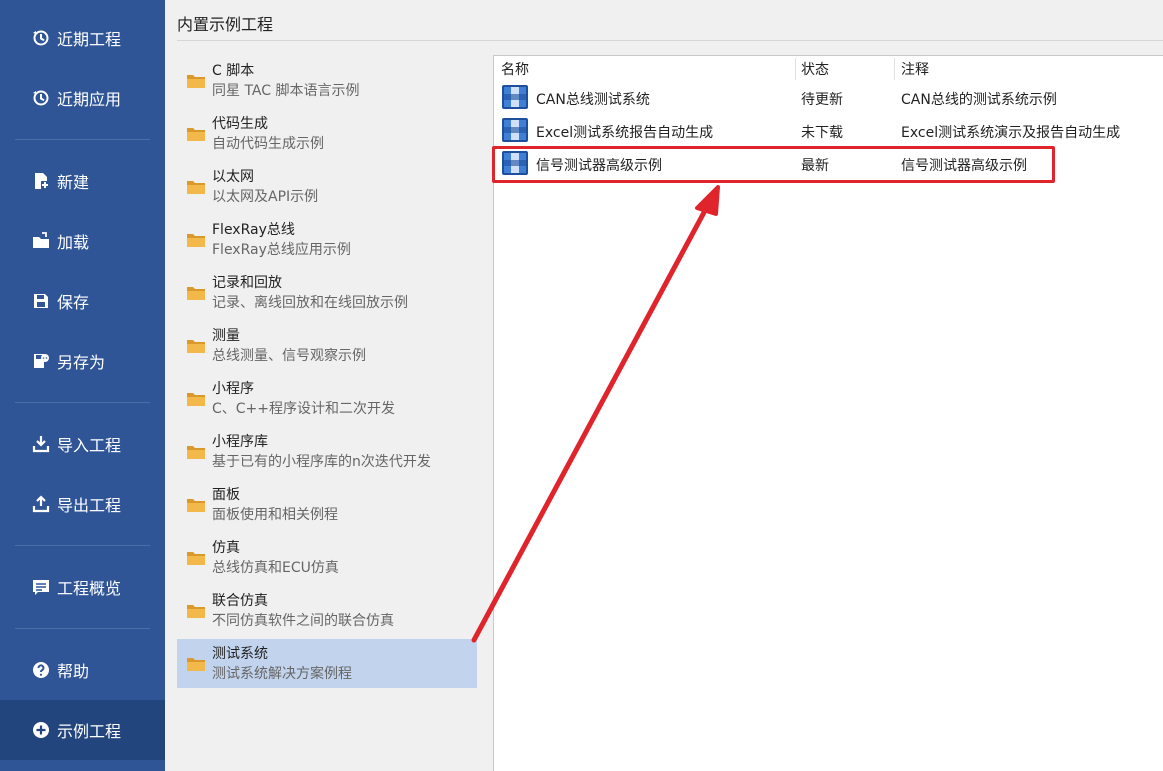 Image resolution: width=1163 pixels, height=771 pixels. What do you see at coordinates (89, 731) in the screenshot?
I see `sidebar-item-label: 示例工程` at bounding box center [89, 731].